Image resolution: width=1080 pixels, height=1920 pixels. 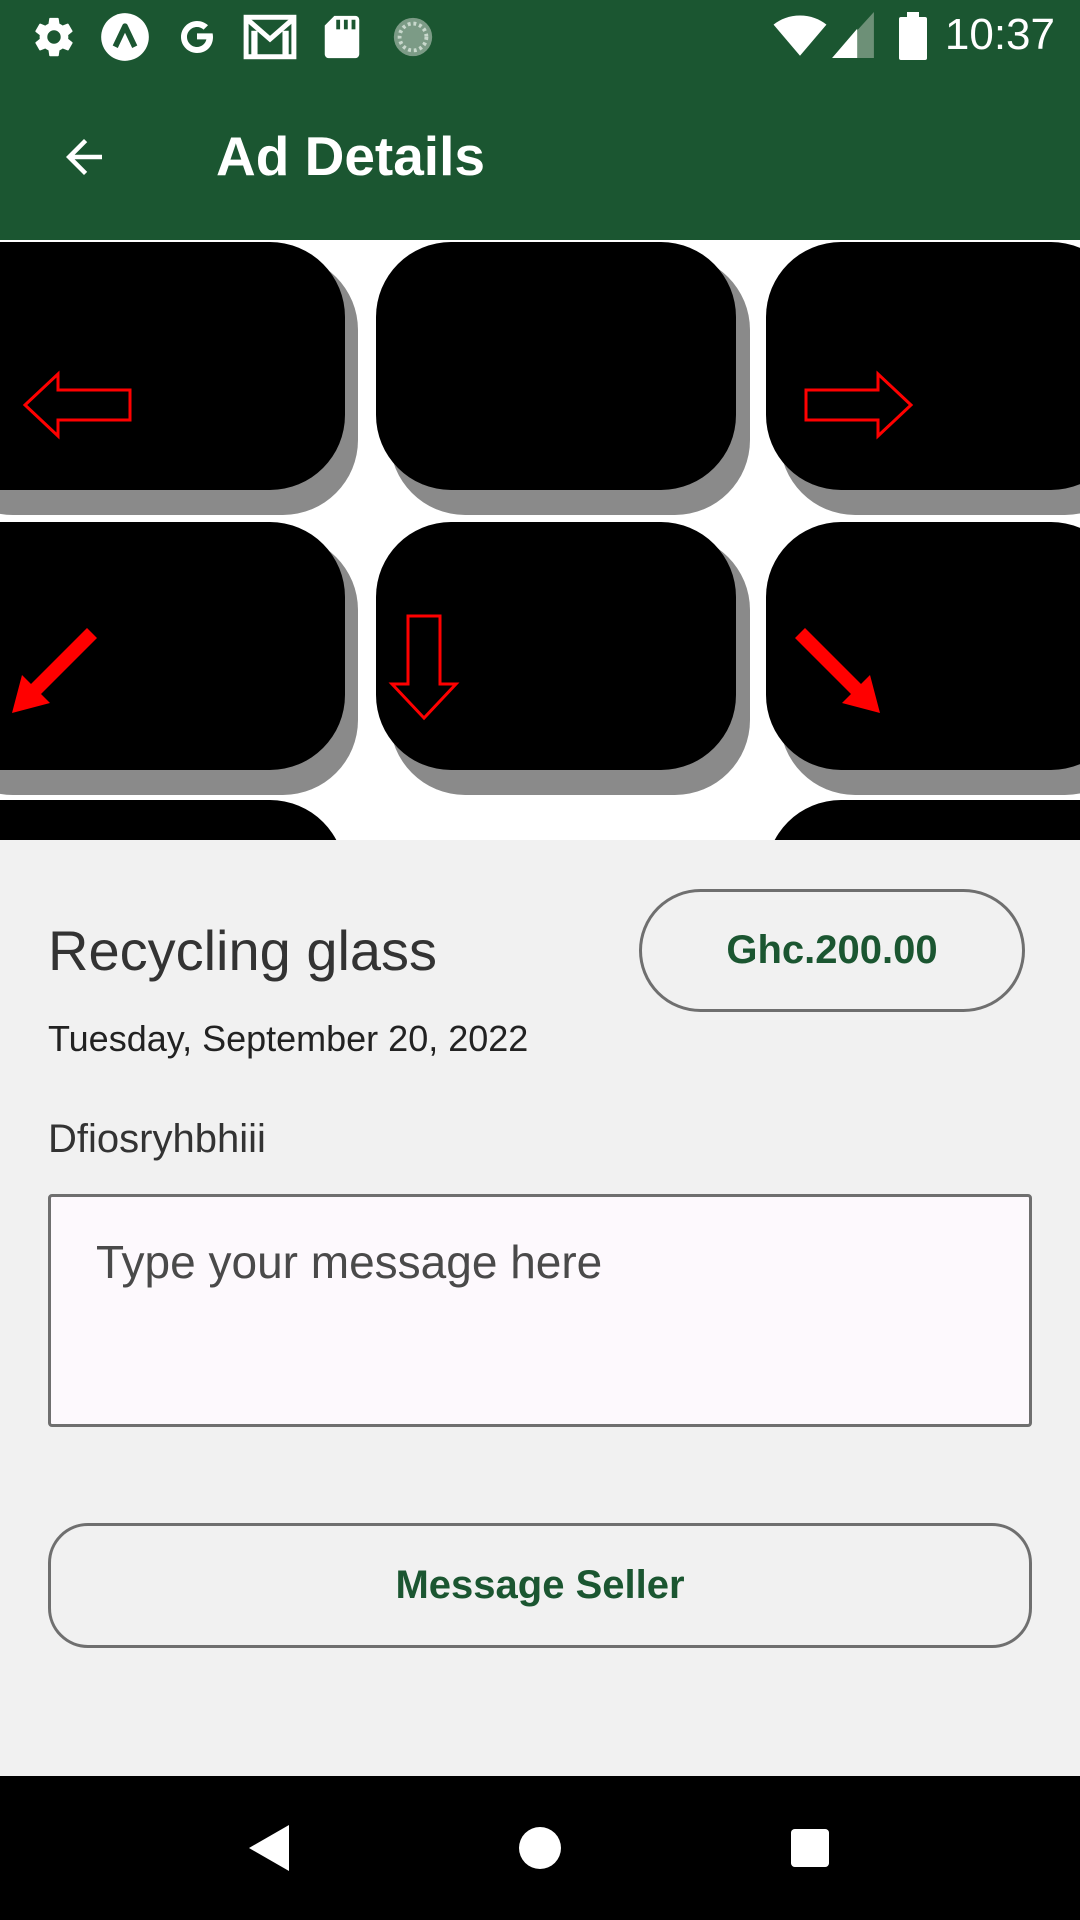 What do you see at coordinates (800, 35) in the screenshot?
I see `wifi-icon` at bounding box center [800, 35].